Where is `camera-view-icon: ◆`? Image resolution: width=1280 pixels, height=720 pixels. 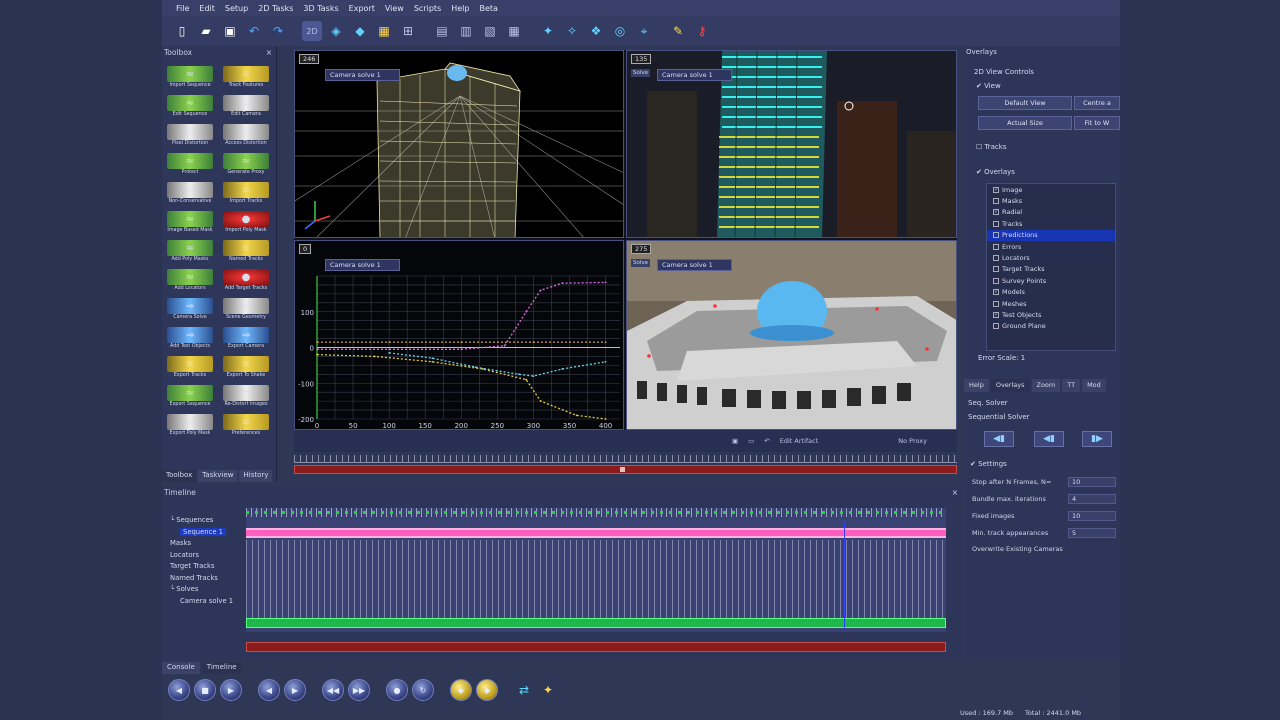 camera-view-icon: ◆ is located at coordinates (360, 31).